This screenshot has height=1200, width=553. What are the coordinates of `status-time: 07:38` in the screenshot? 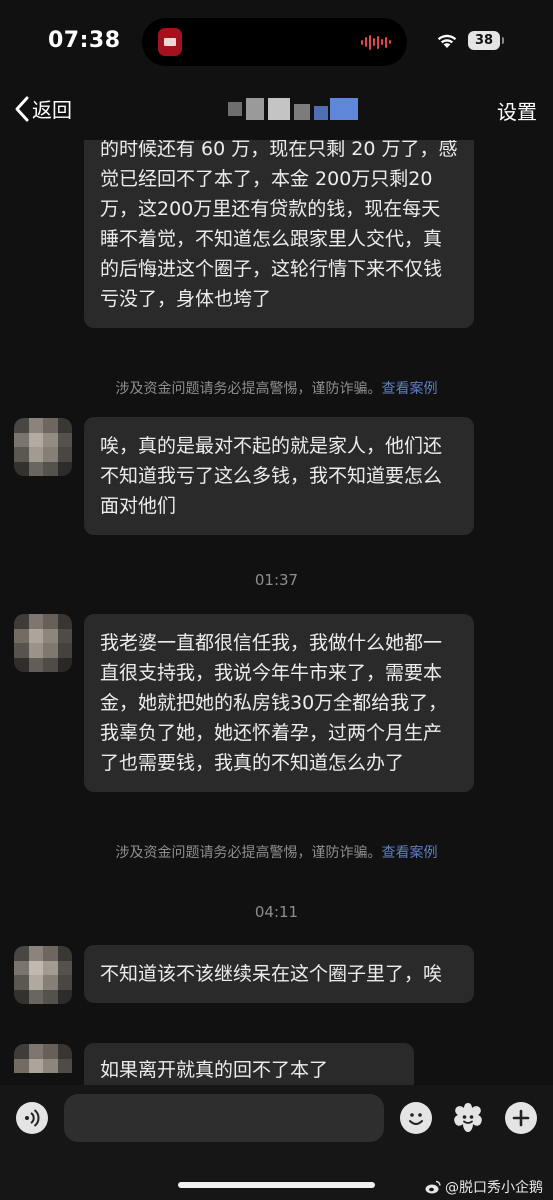 It's located at (84, 40).